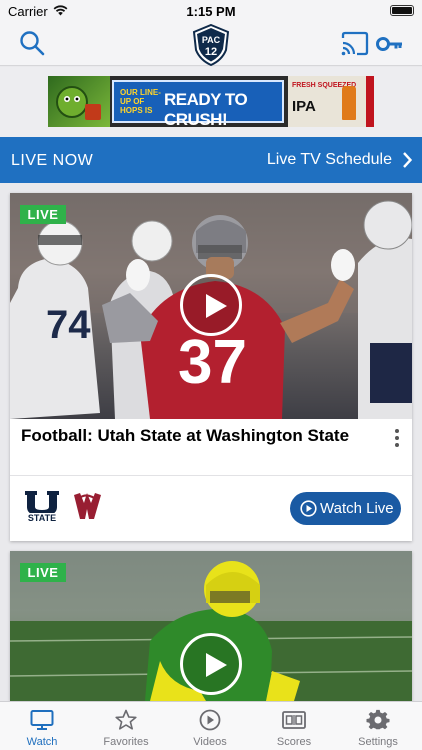 The width and height of the screenshot is (422, 750). Describe the element at coordinates (355, 44) in the screenshot. I see `cast-icon` at that location.